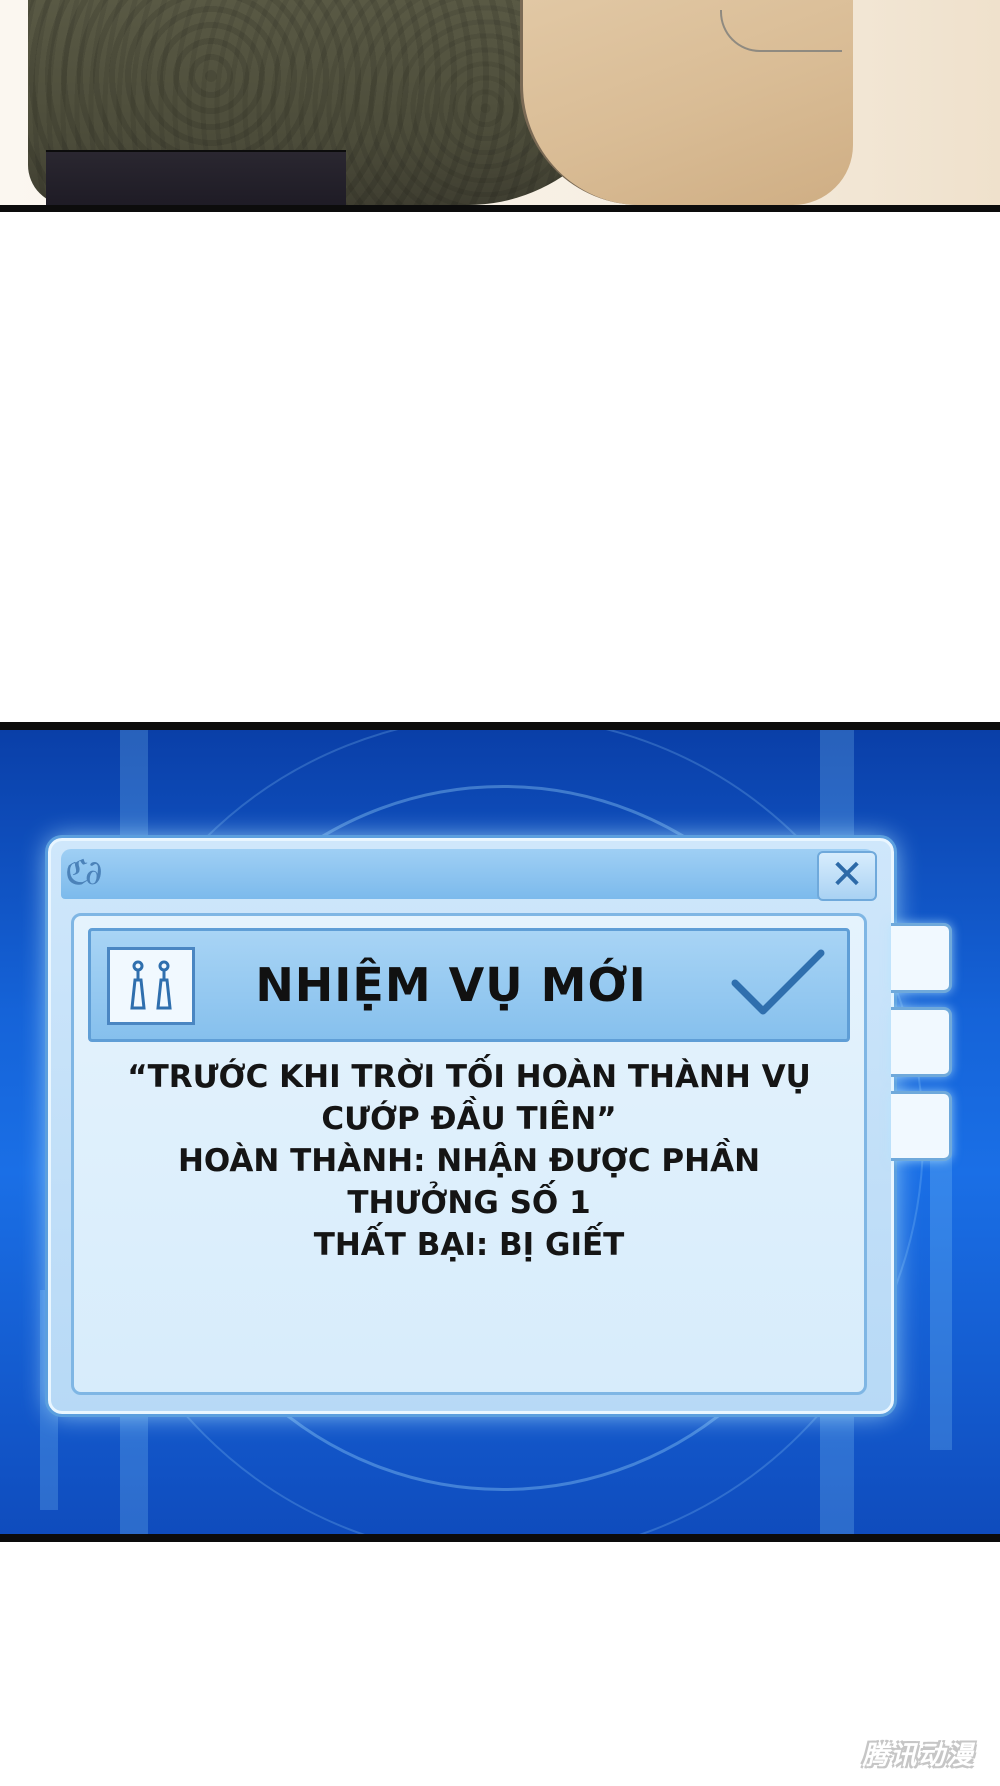  Describe the element at coordinates (468, 874) in the screenshot. I see `dialog-titlebar` at that location.